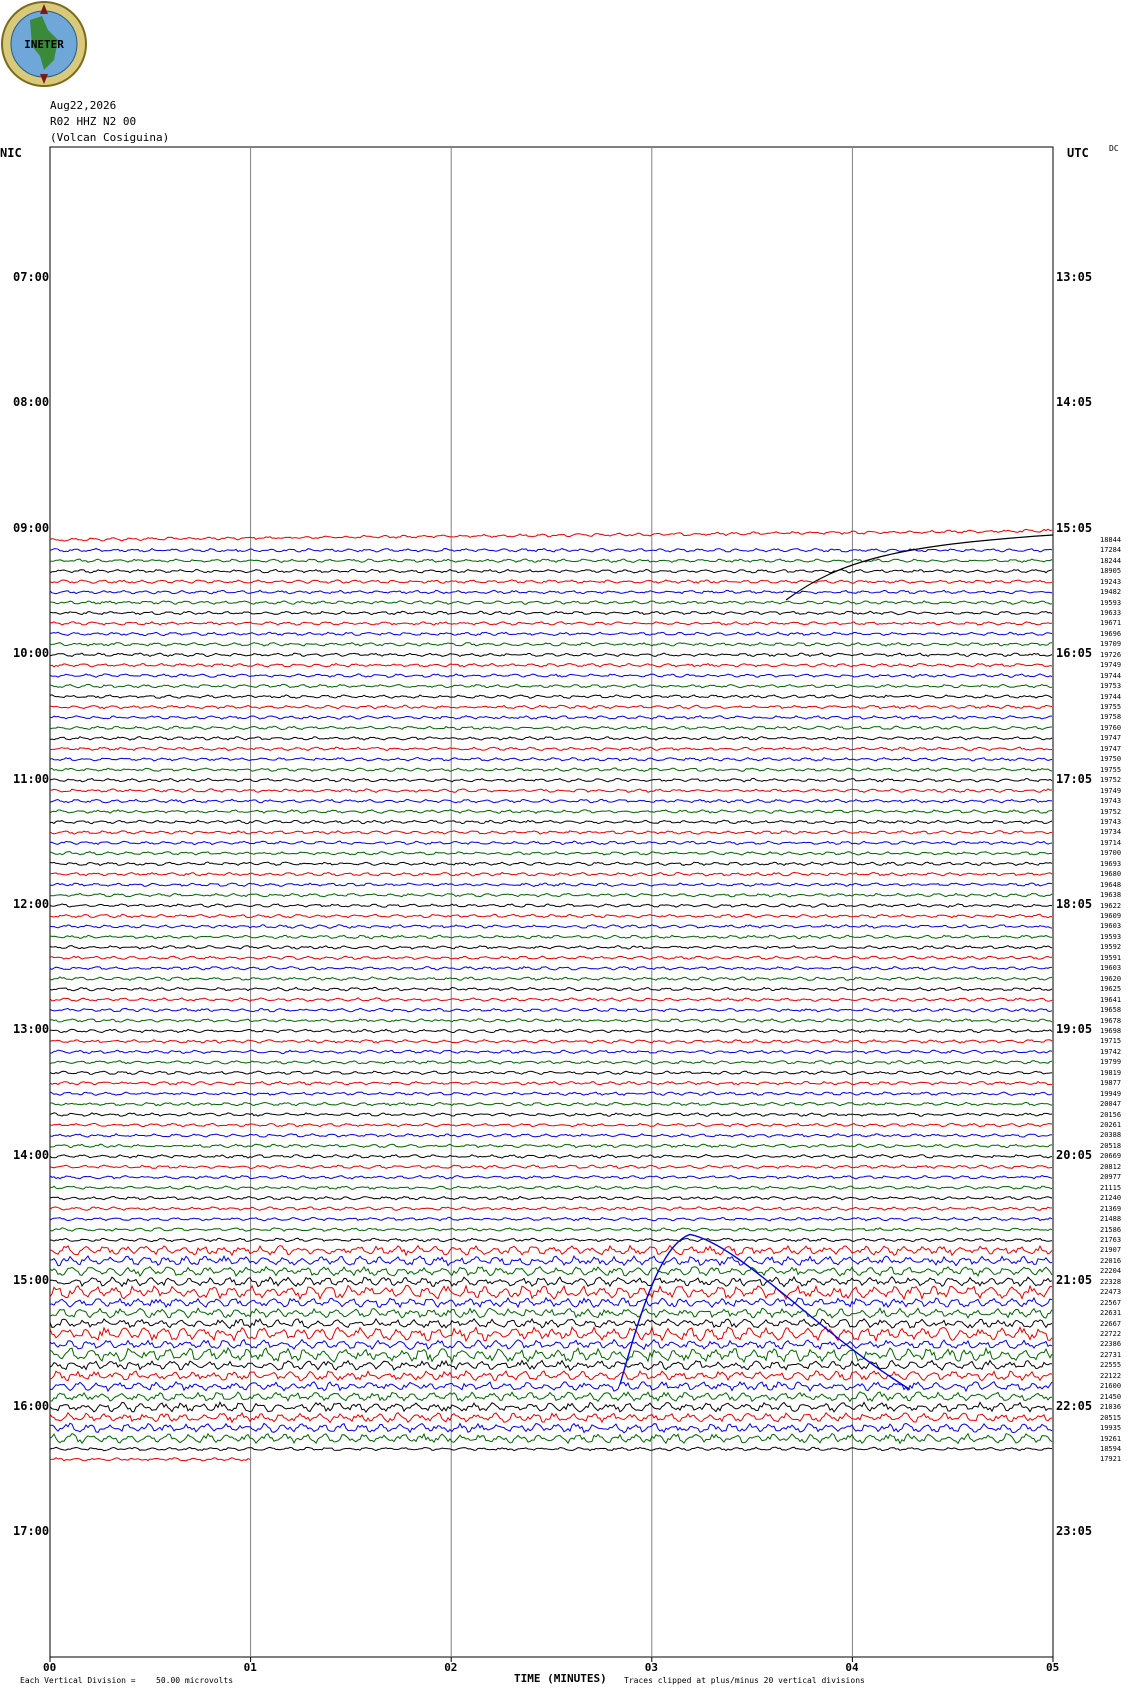 The image size is (1130, 1689). Describe the element at coordinates (78, 1680) in the screenshot. I see `footer-scale-label: Each Vertical Division =` at that location.